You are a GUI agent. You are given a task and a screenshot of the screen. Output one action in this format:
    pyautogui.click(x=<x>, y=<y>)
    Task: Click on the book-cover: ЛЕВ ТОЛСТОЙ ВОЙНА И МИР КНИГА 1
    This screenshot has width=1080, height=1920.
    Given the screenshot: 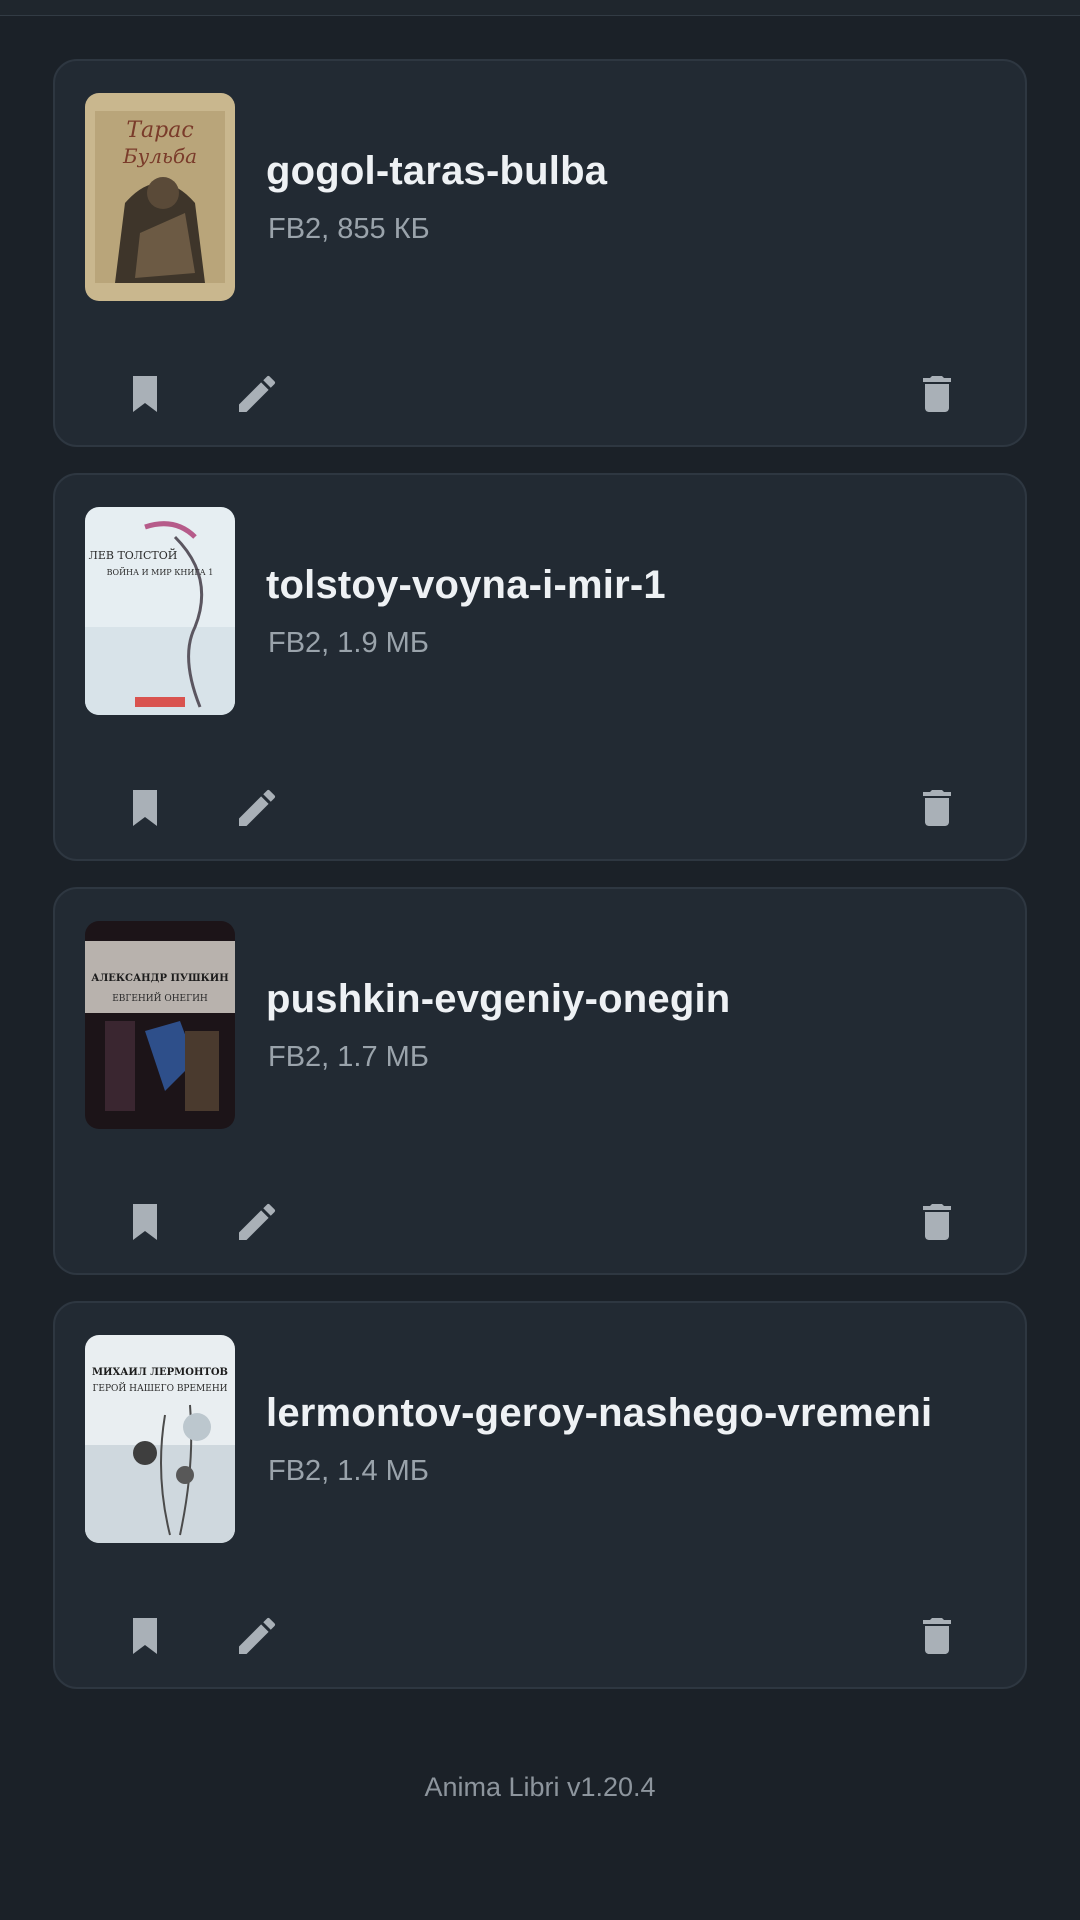 What is the action you would take?
    pyautogui.click(x=160, y=611)
    